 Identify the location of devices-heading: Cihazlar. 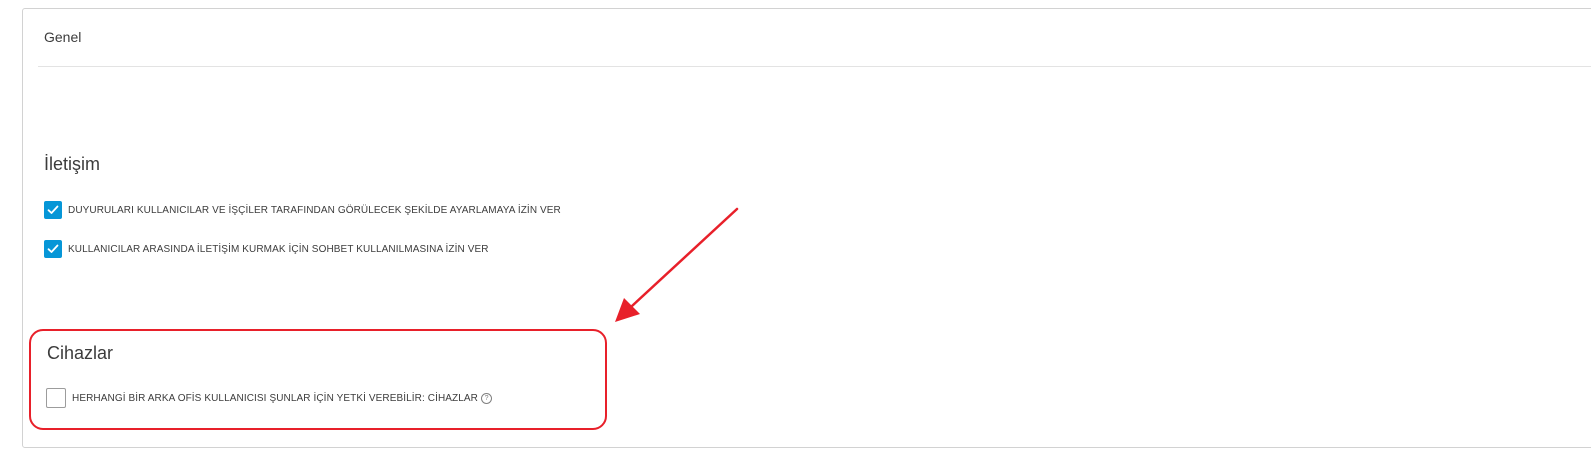
(80, 353).